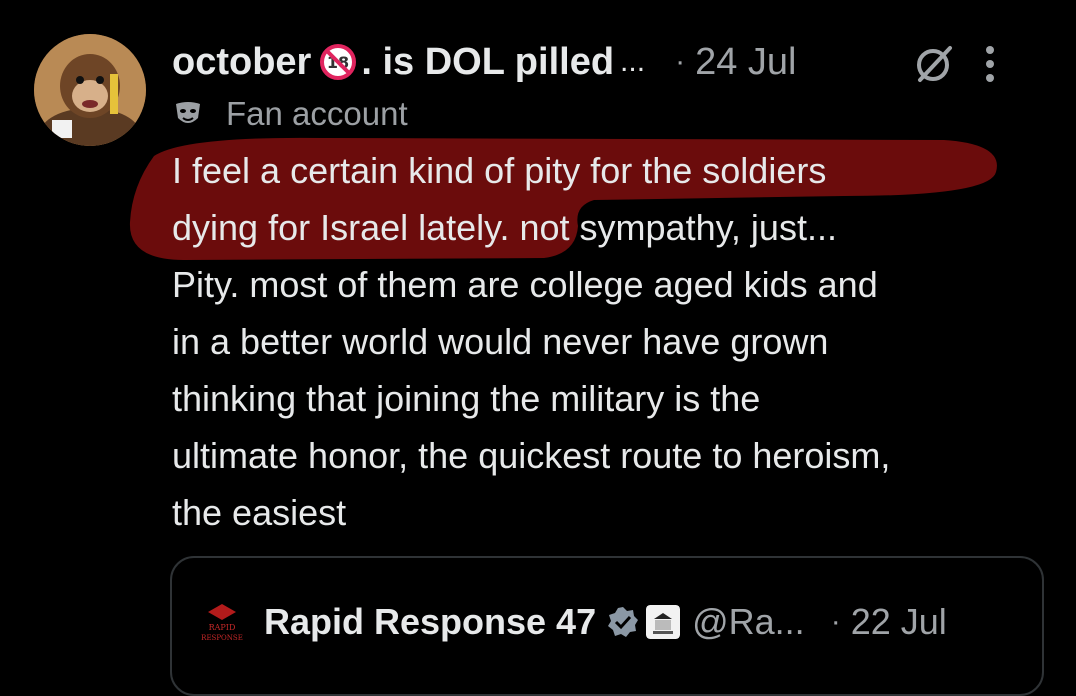 The height and width of the screenshot is (696, 1076). Describe the element at coordinates (934, 64) in the screenshot. I see `grok-icon` at that location.